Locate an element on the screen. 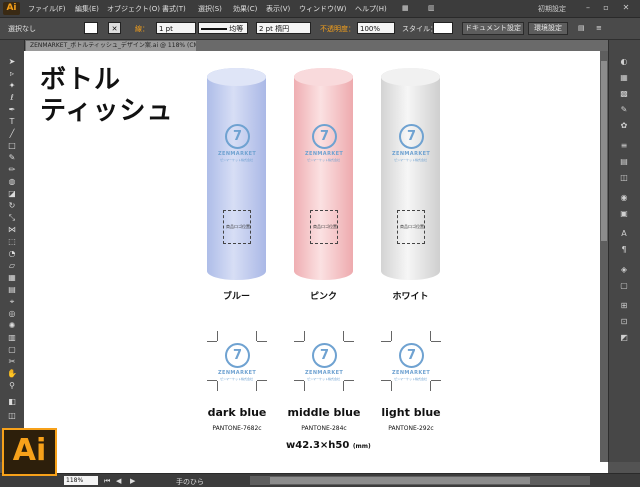 The height and width of the screenshot is (487, 640). logo-mark-light-blue: 7 ZENMARKET ゼンマーケット株式会社 is located at coordinates (411, 361).